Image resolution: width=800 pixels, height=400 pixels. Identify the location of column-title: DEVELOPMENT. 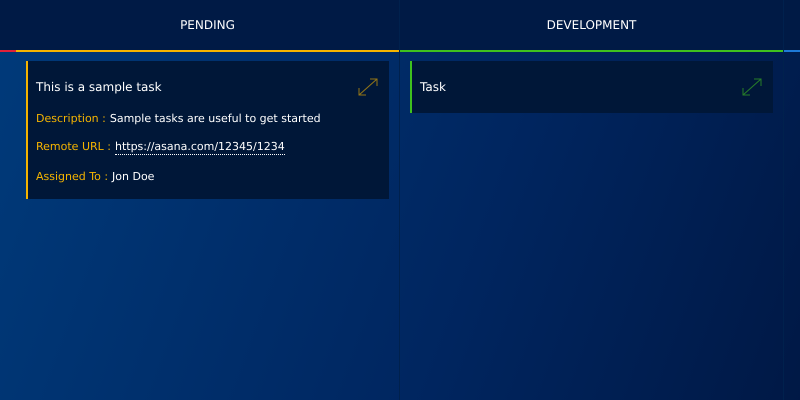
(591, 25).